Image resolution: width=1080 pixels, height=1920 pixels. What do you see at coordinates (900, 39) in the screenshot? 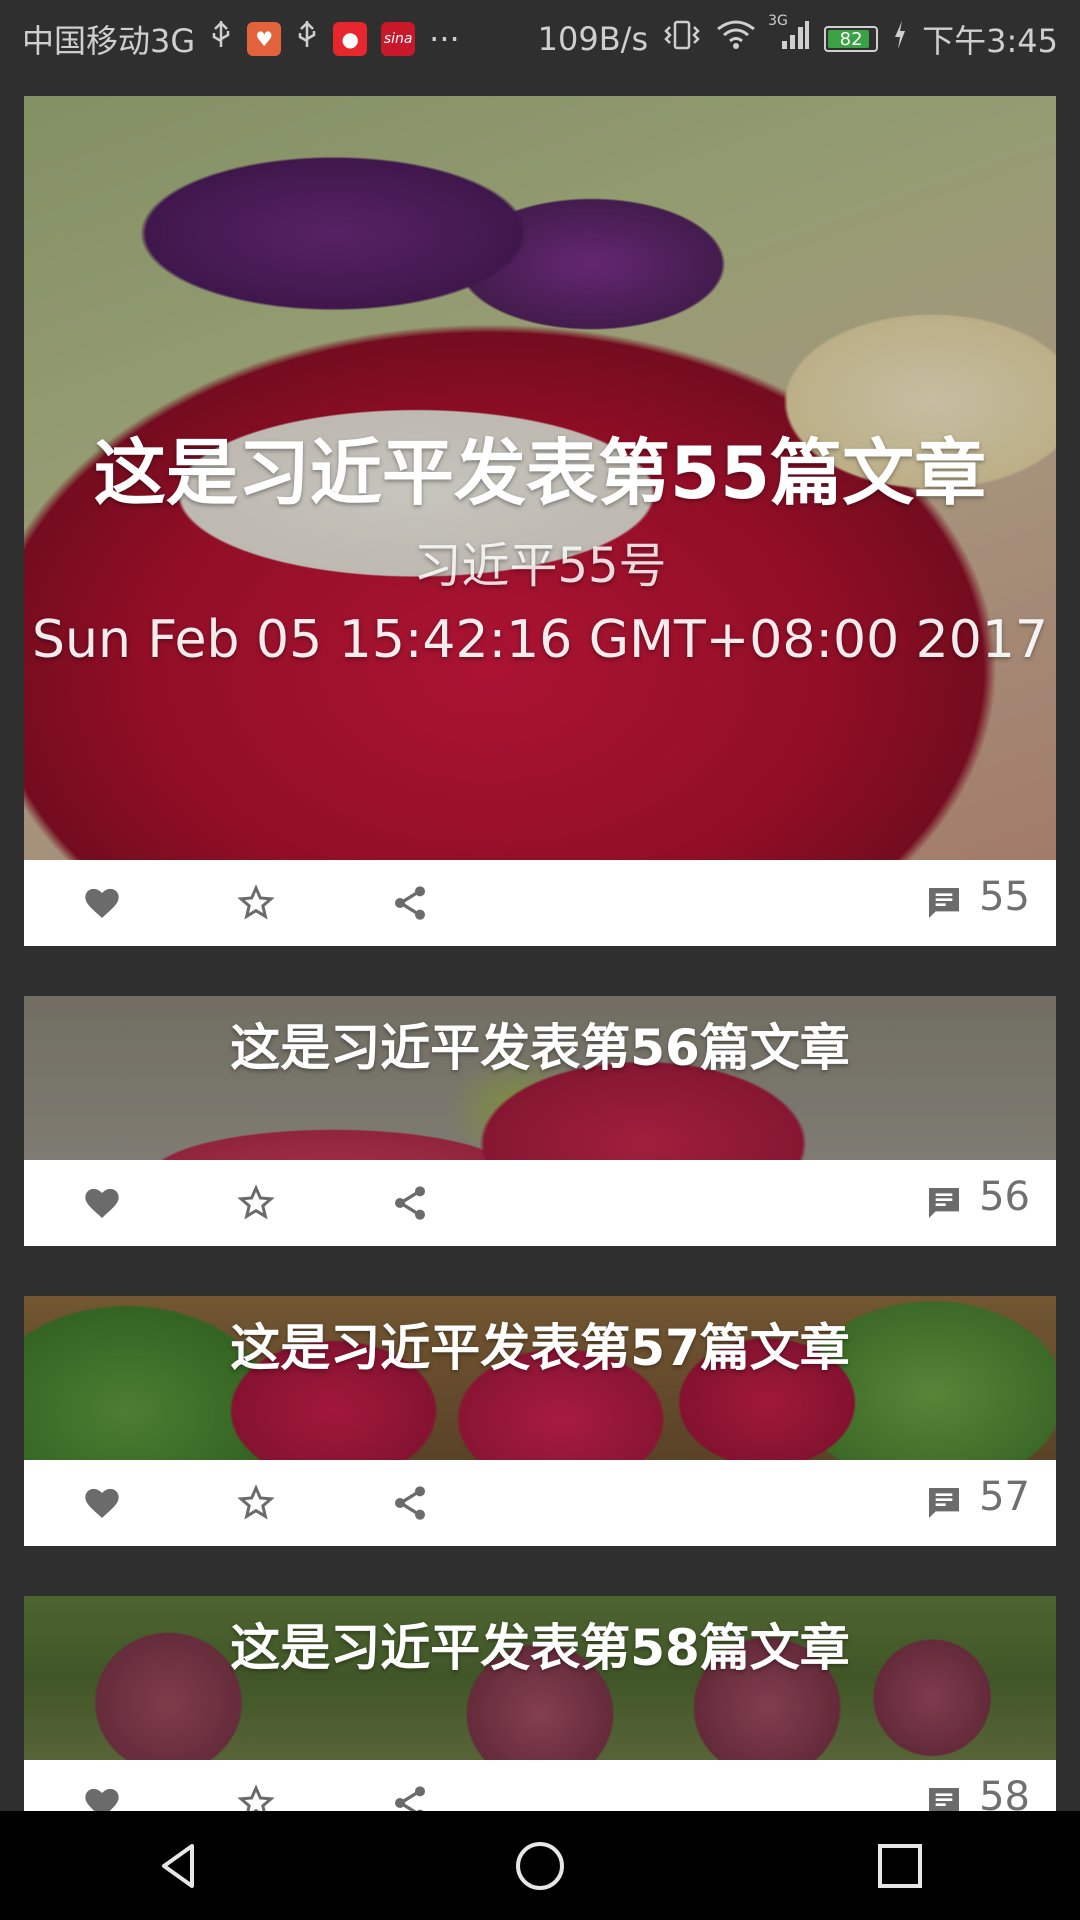
I see `charging-icon` at bounding box center [900, 39].